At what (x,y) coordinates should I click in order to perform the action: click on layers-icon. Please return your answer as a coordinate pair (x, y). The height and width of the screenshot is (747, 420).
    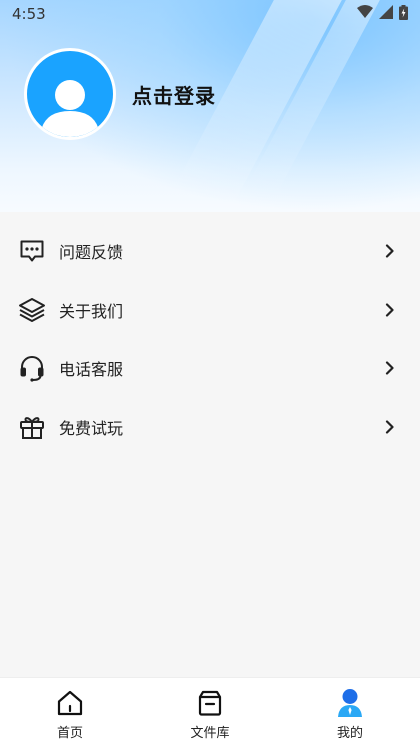
    Looking at the image, I should click on (32, 310).